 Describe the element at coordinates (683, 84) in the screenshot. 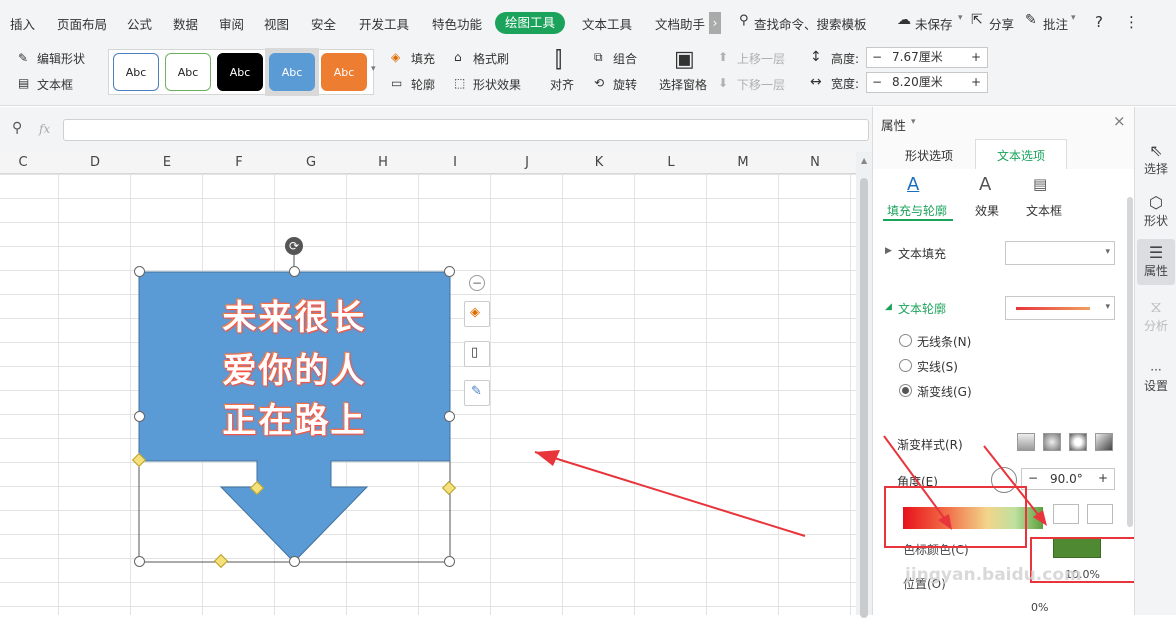

I see `selection-pane-button: 选择窗格` at that location.